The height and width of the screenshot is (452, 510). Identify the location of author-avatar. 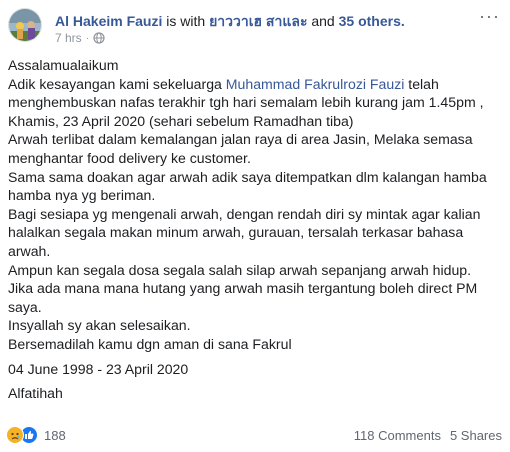
(25, 25).